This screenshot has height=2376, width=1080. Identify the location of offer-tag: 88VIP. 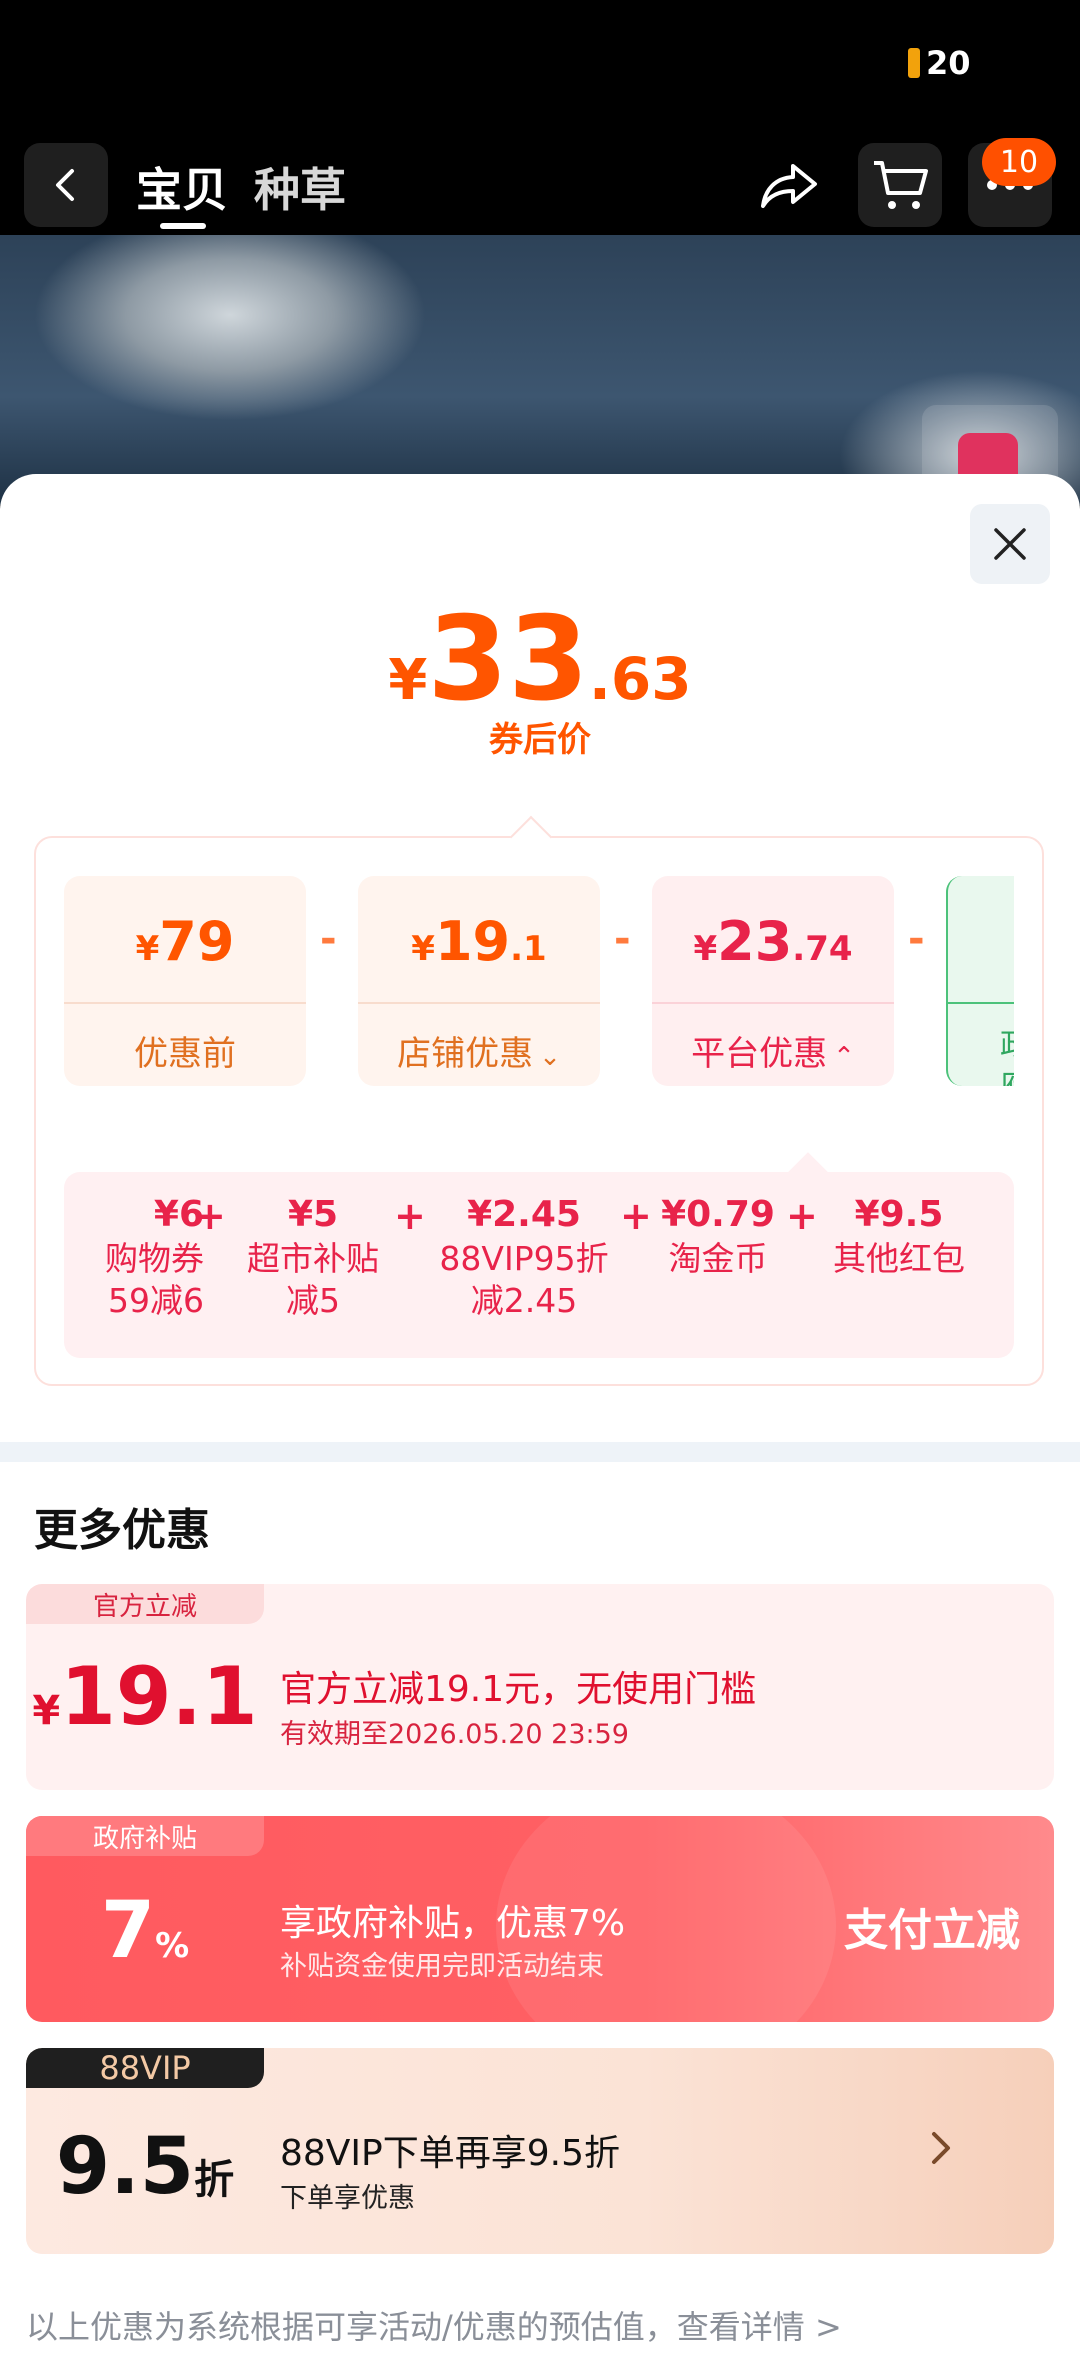
(145, 2068).